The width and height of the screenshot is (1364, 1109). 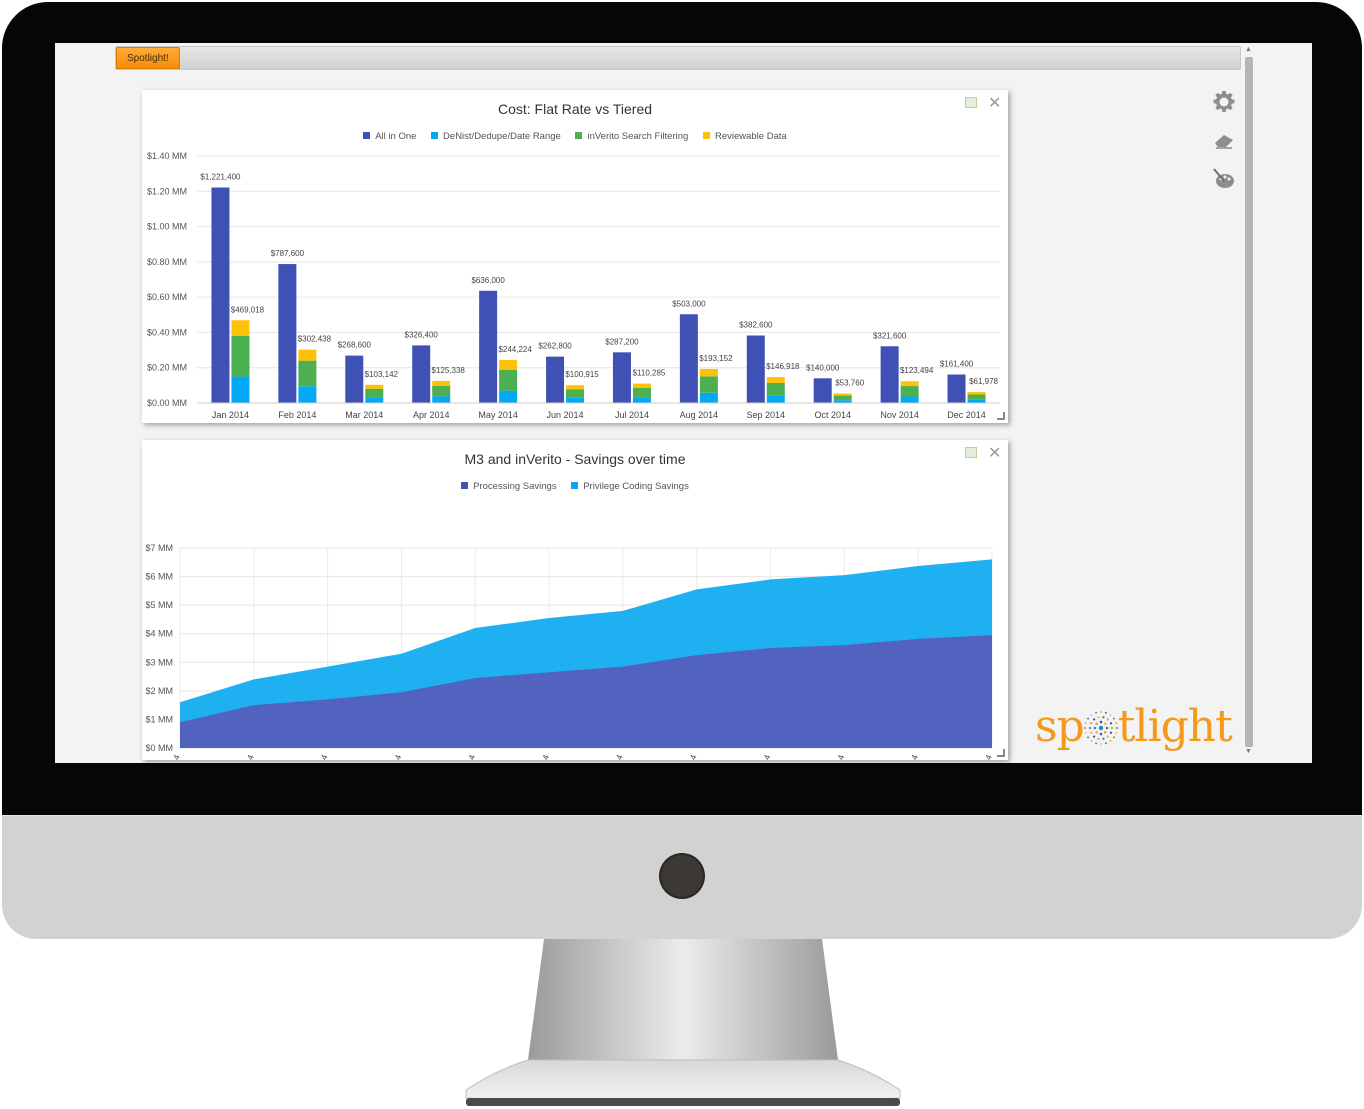 I want to click on data-label: $140,000, so click(x=823, y=367).